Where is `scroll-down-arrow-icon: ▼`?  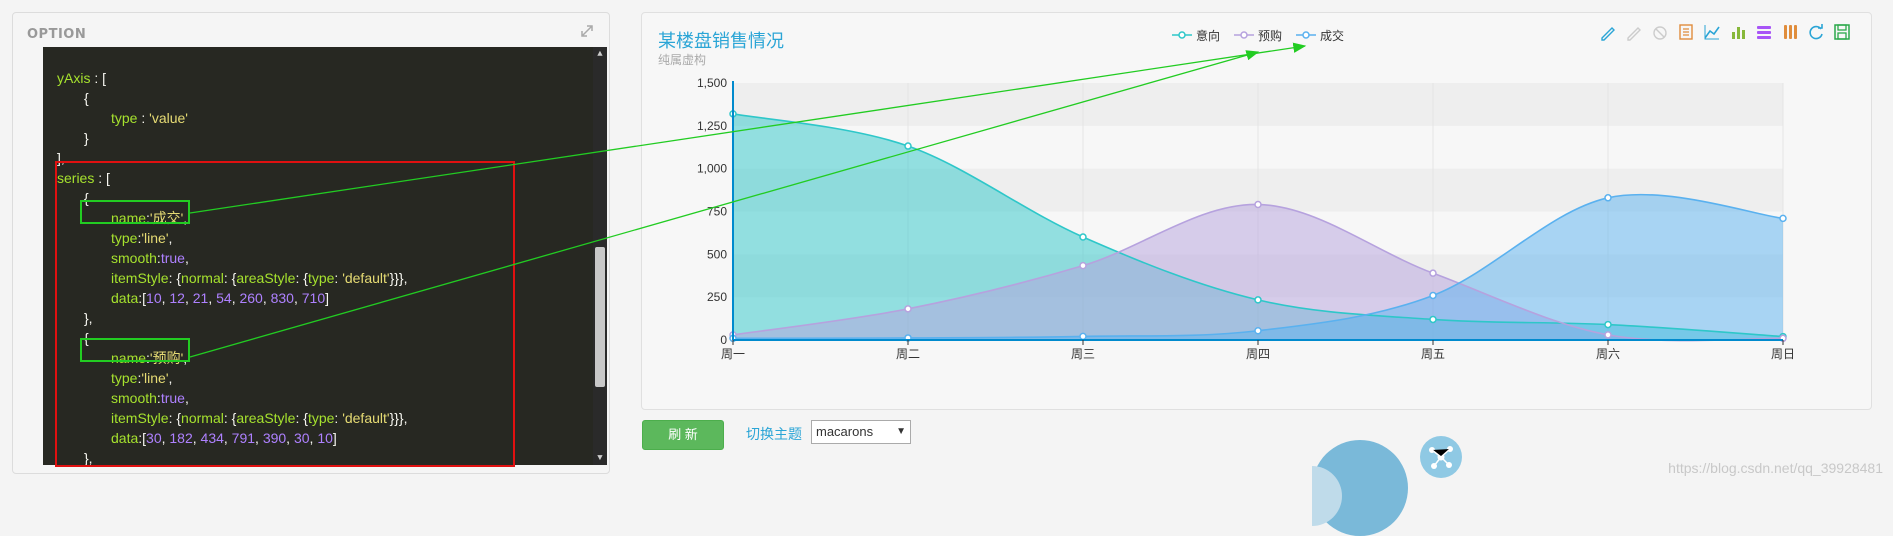 scroll-down-arrow-icon: ▼ is located at coordinates (600, 458).